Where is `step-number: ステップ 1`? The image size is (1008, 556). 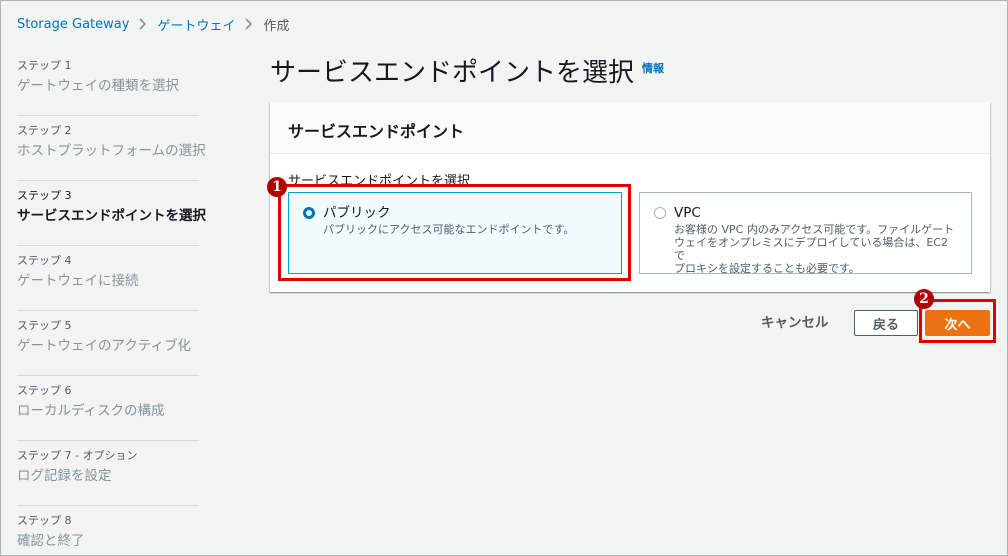
step-number: ステップ 1 is located at coordinates (44, 65).